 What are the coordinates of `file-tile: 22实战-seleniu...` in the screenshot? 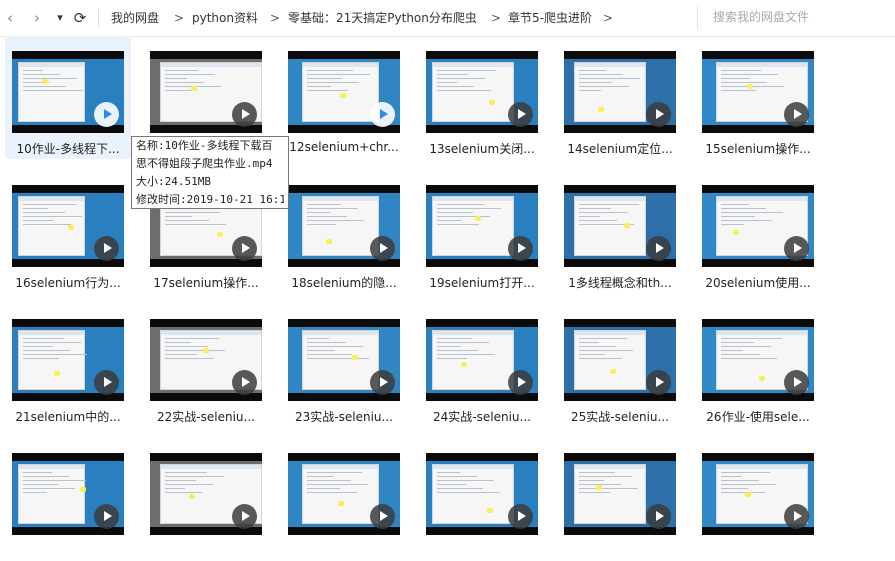 It's located at (206, 365).